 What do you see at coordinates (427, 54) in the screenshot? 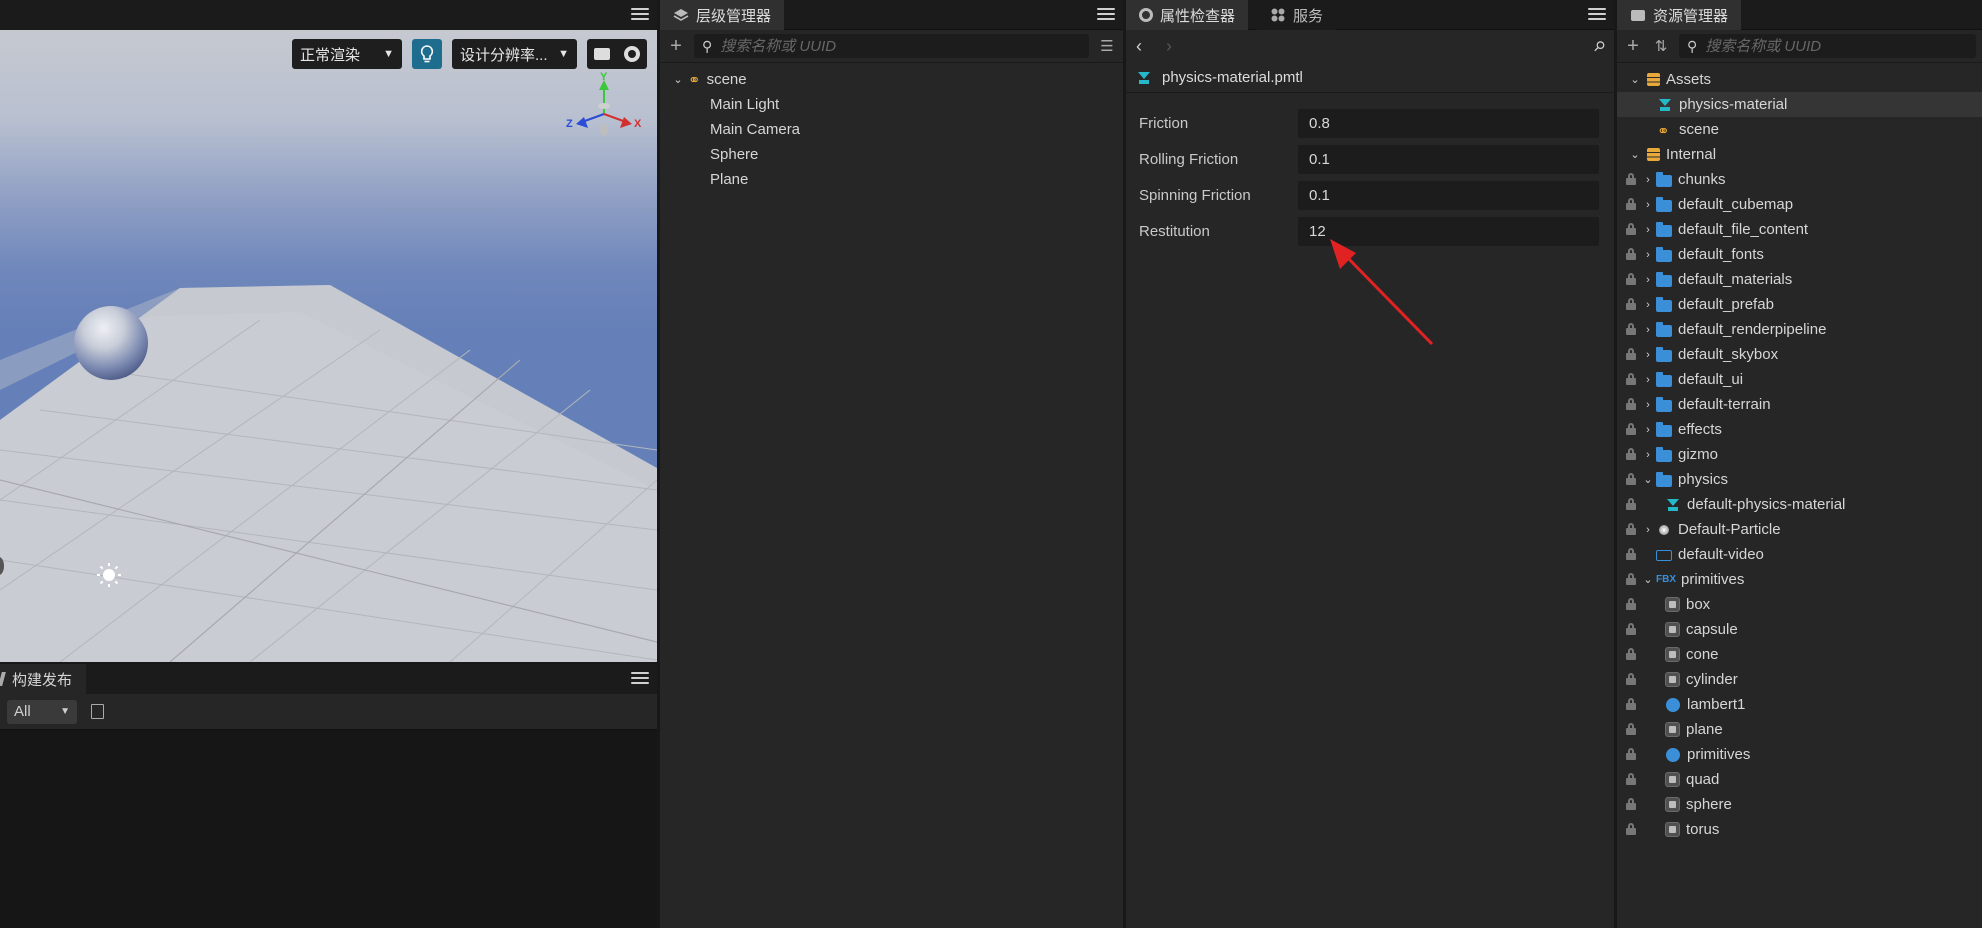
I see `lightbulb-toggle-button` at bounding box center [427, 54].